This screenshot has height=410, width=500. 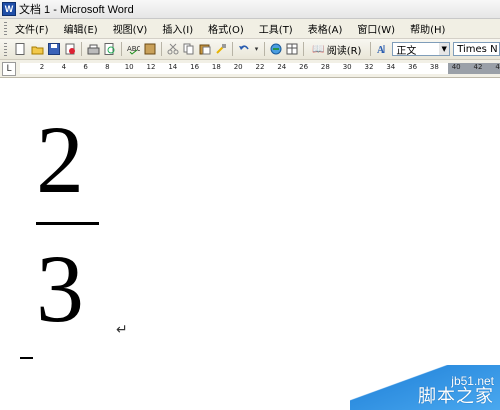 I want to click on watermark-badge: jb51.net 脚本之家, so click(x=425, y=387).